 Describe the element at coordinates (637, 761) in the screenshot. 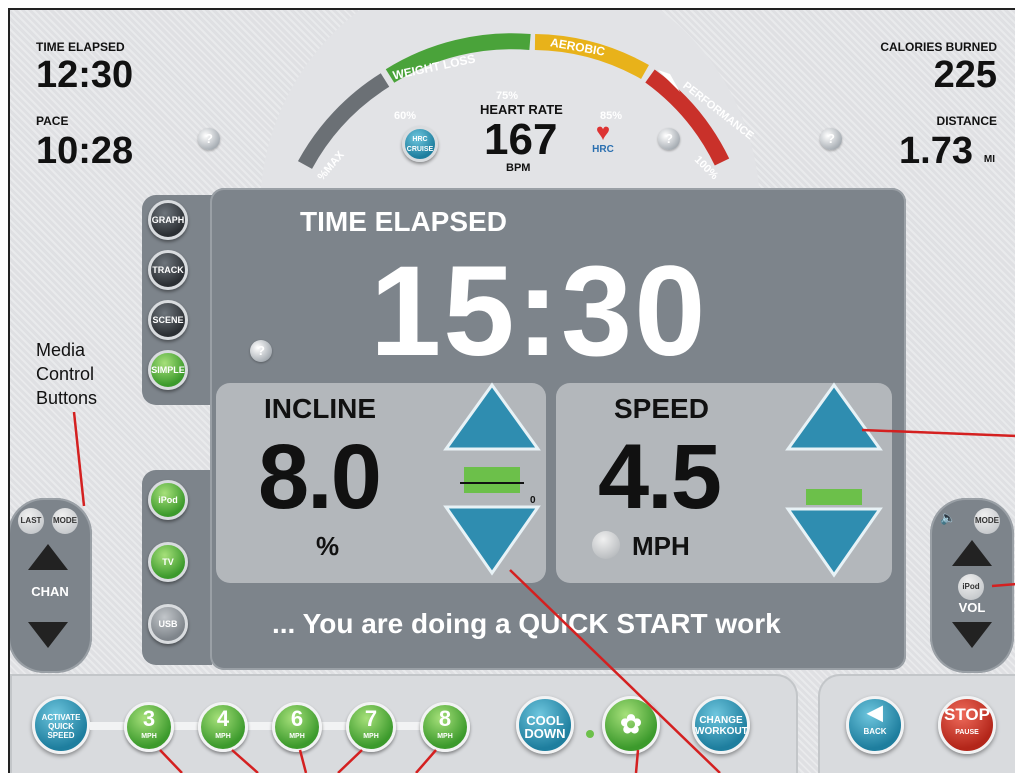

I see `fan-leader` at that location.